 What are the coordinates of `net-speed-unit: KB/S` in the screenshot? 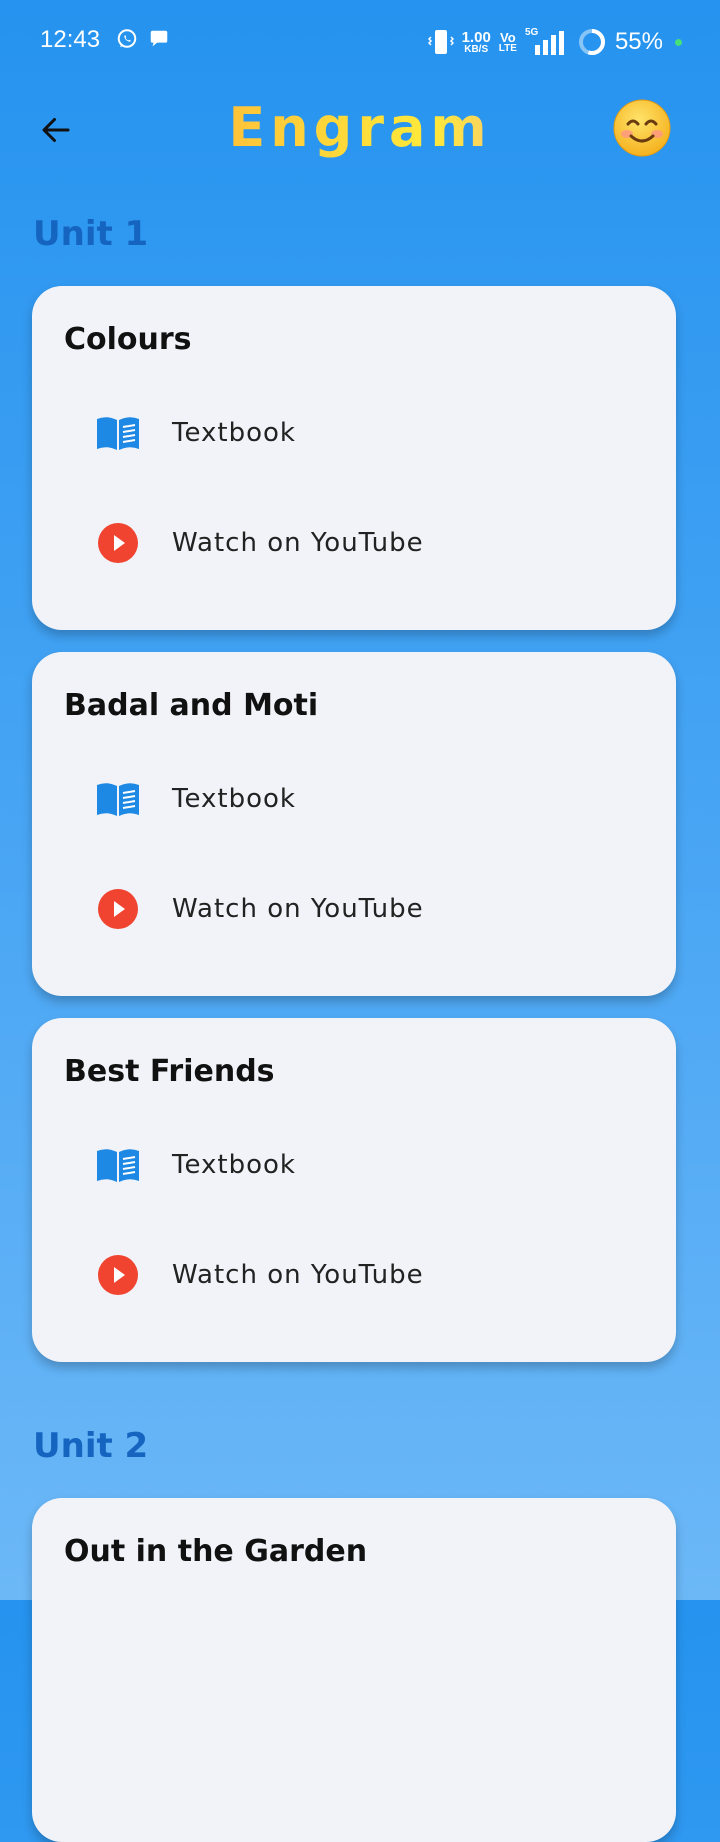 It's located at (476, 49).